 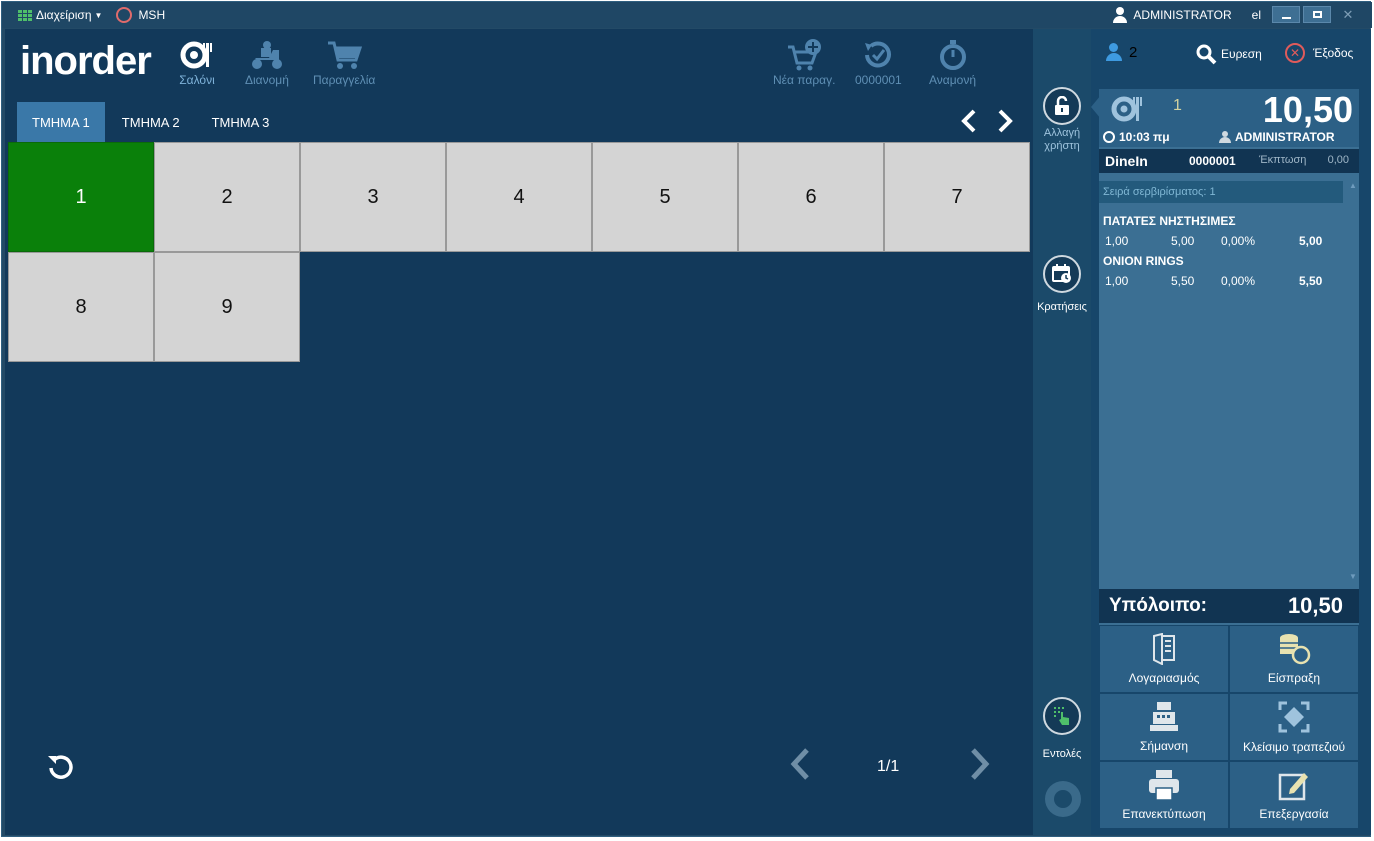 What do you see at coordinates (969, 121) in the screenshot?
I see `tab-prev-button` at bounding box center [969, 121].